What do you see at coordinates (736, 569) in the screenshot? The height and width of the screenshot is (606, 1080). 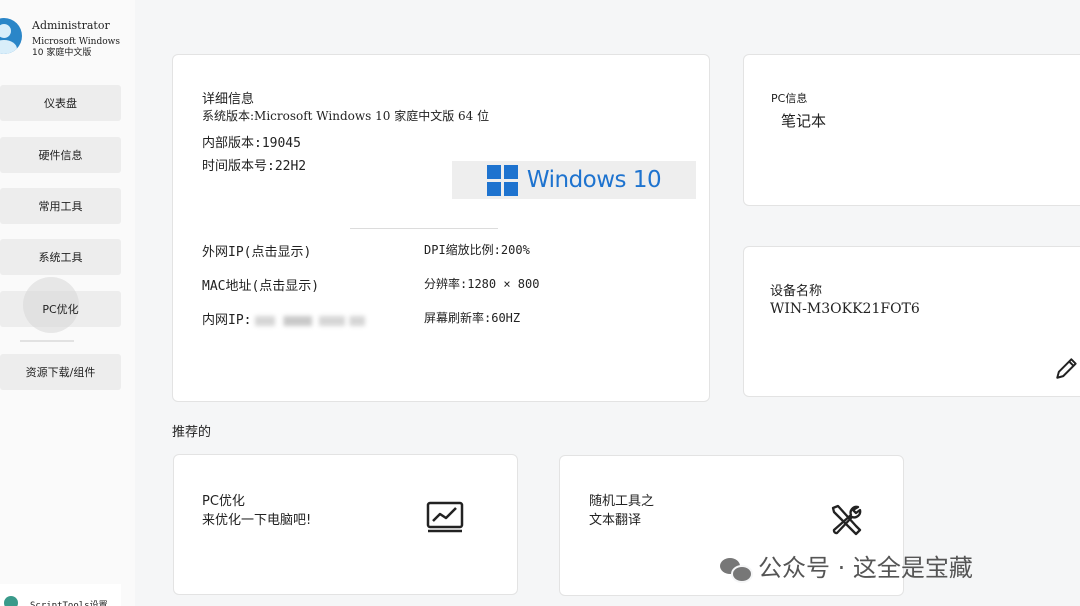 I see `wechat-icon` at bounding box center [736, 569].